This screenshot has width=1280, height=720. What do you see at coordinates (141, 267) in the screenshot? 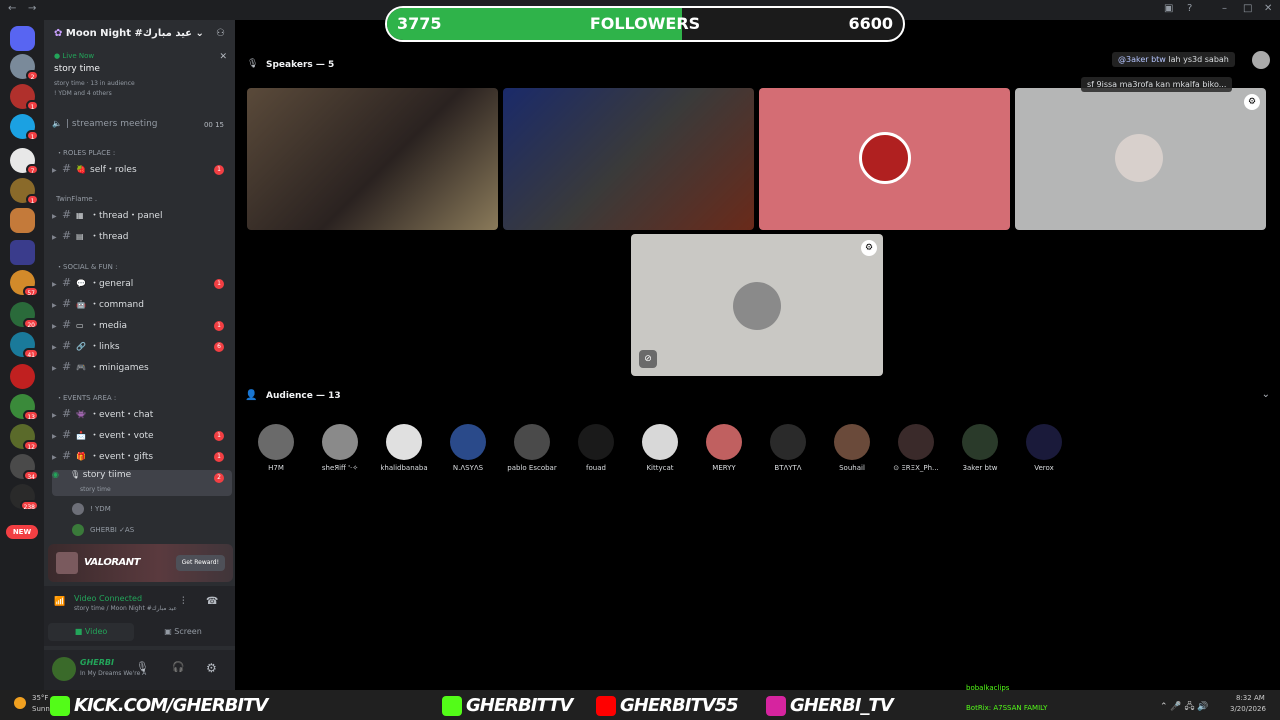
I see `category-social: ・SOCIAL & FUN :` at bounding box center [141, 267].